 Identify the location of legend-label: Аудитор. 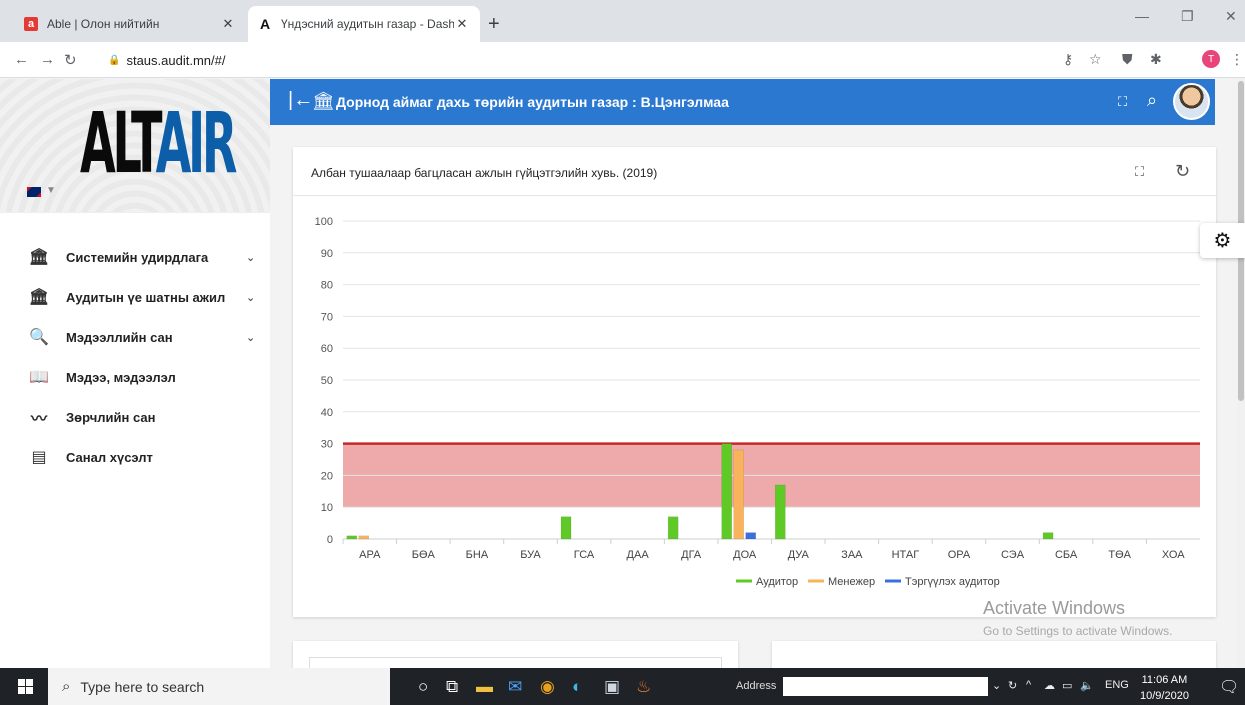
(777, 582).